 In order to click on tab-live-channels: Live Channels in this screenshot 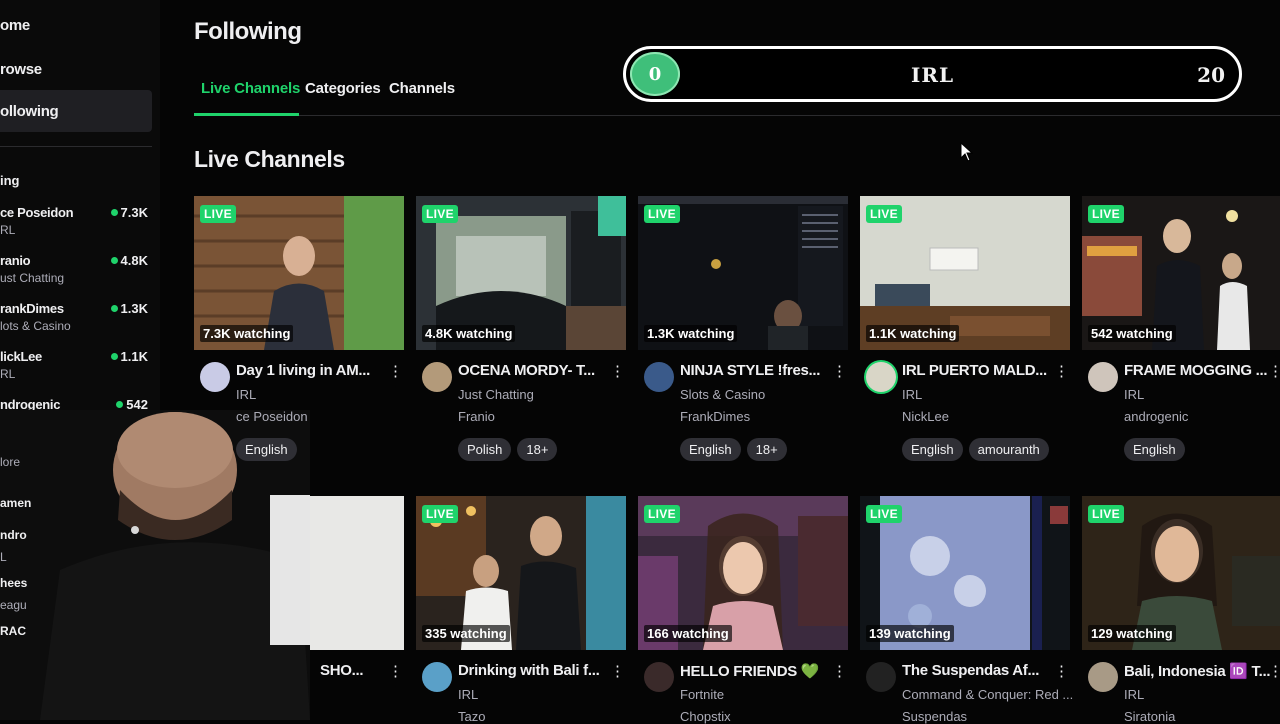, I will do `click(250, 88)`.